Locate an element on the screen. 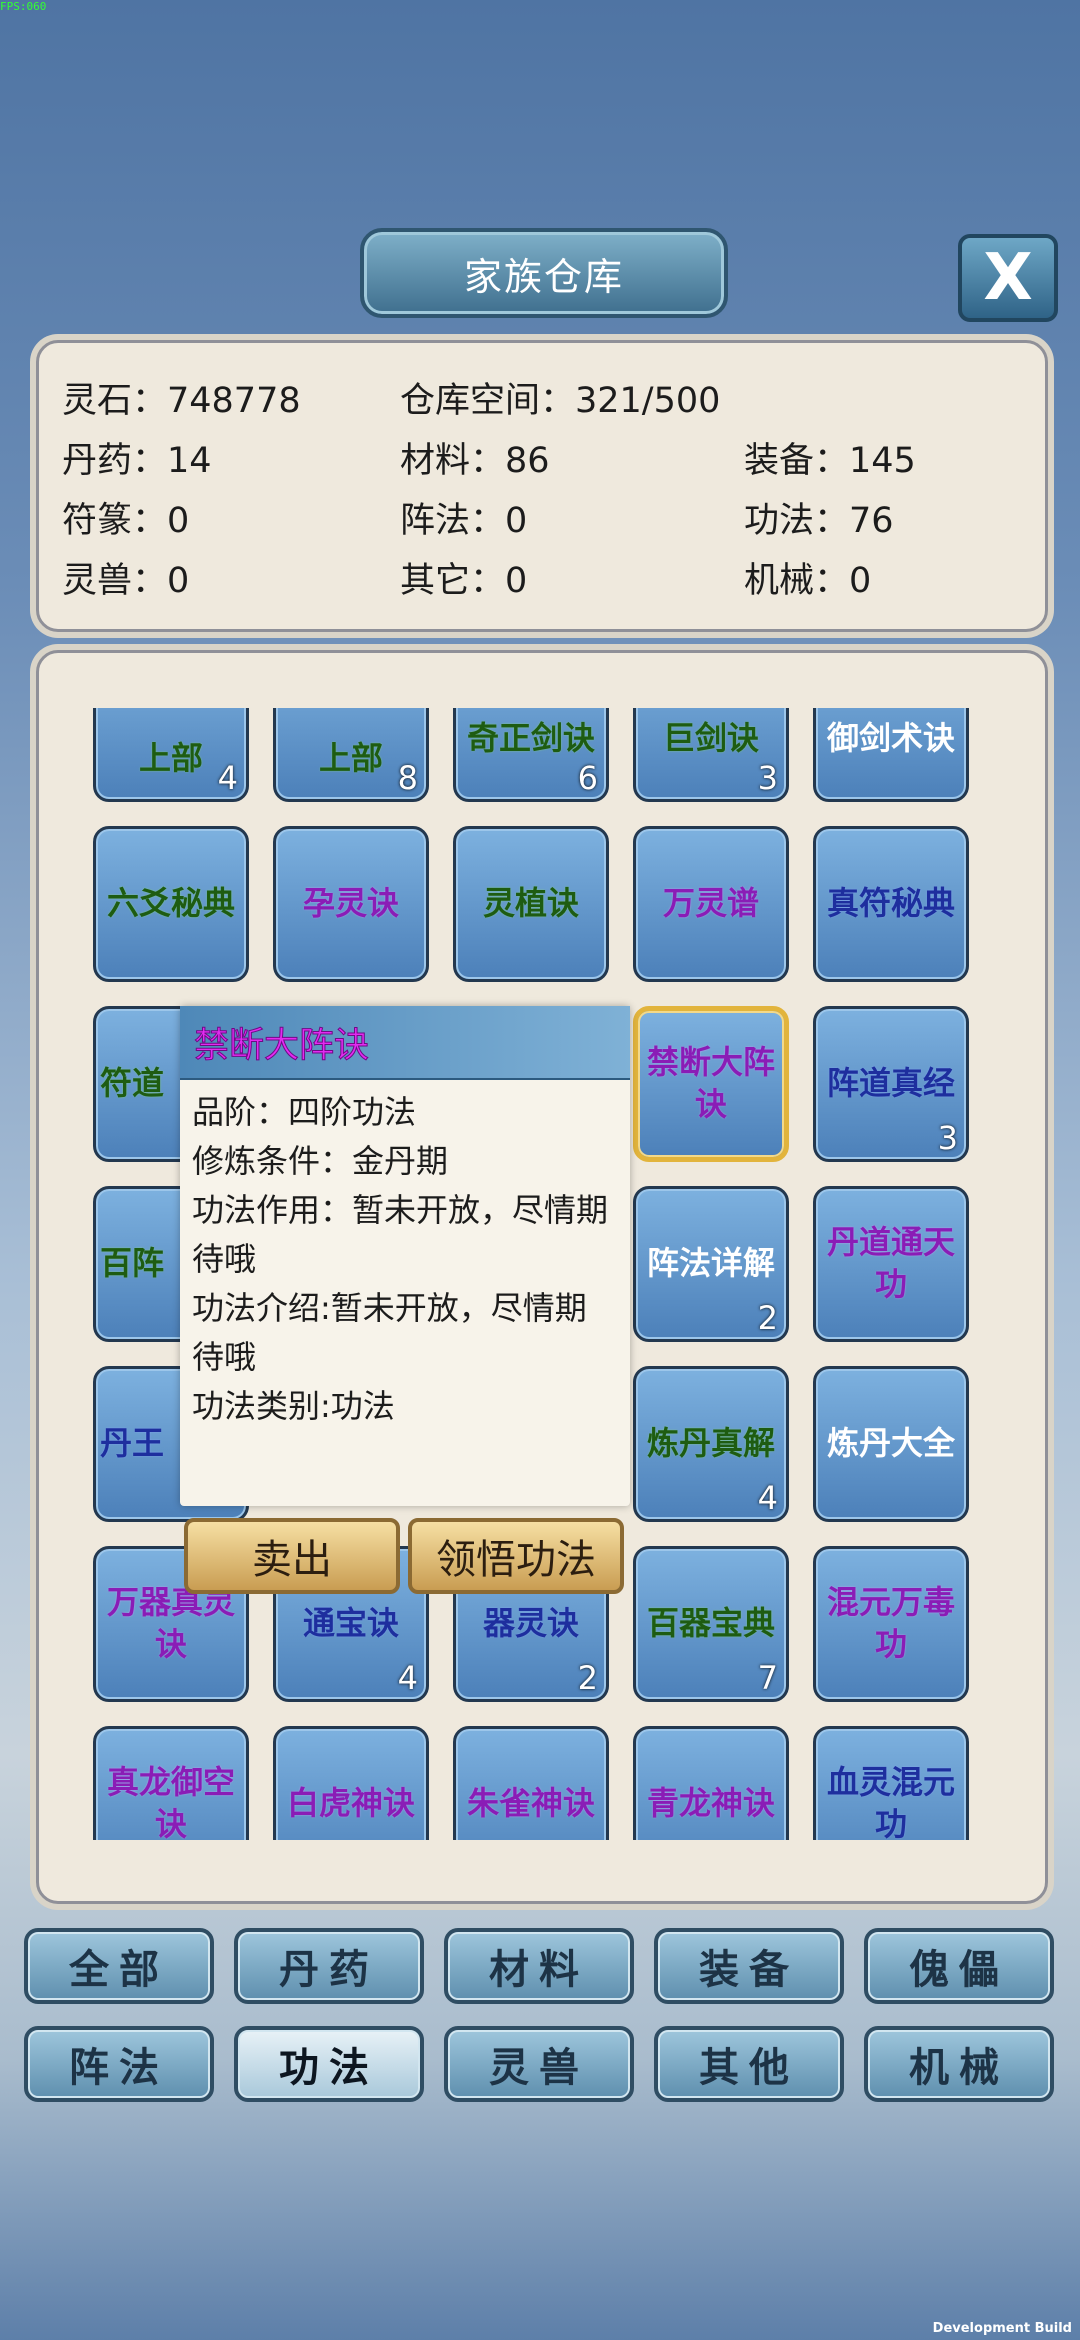  item-name: 六爻秘典 is located at coordinates (170, 903).